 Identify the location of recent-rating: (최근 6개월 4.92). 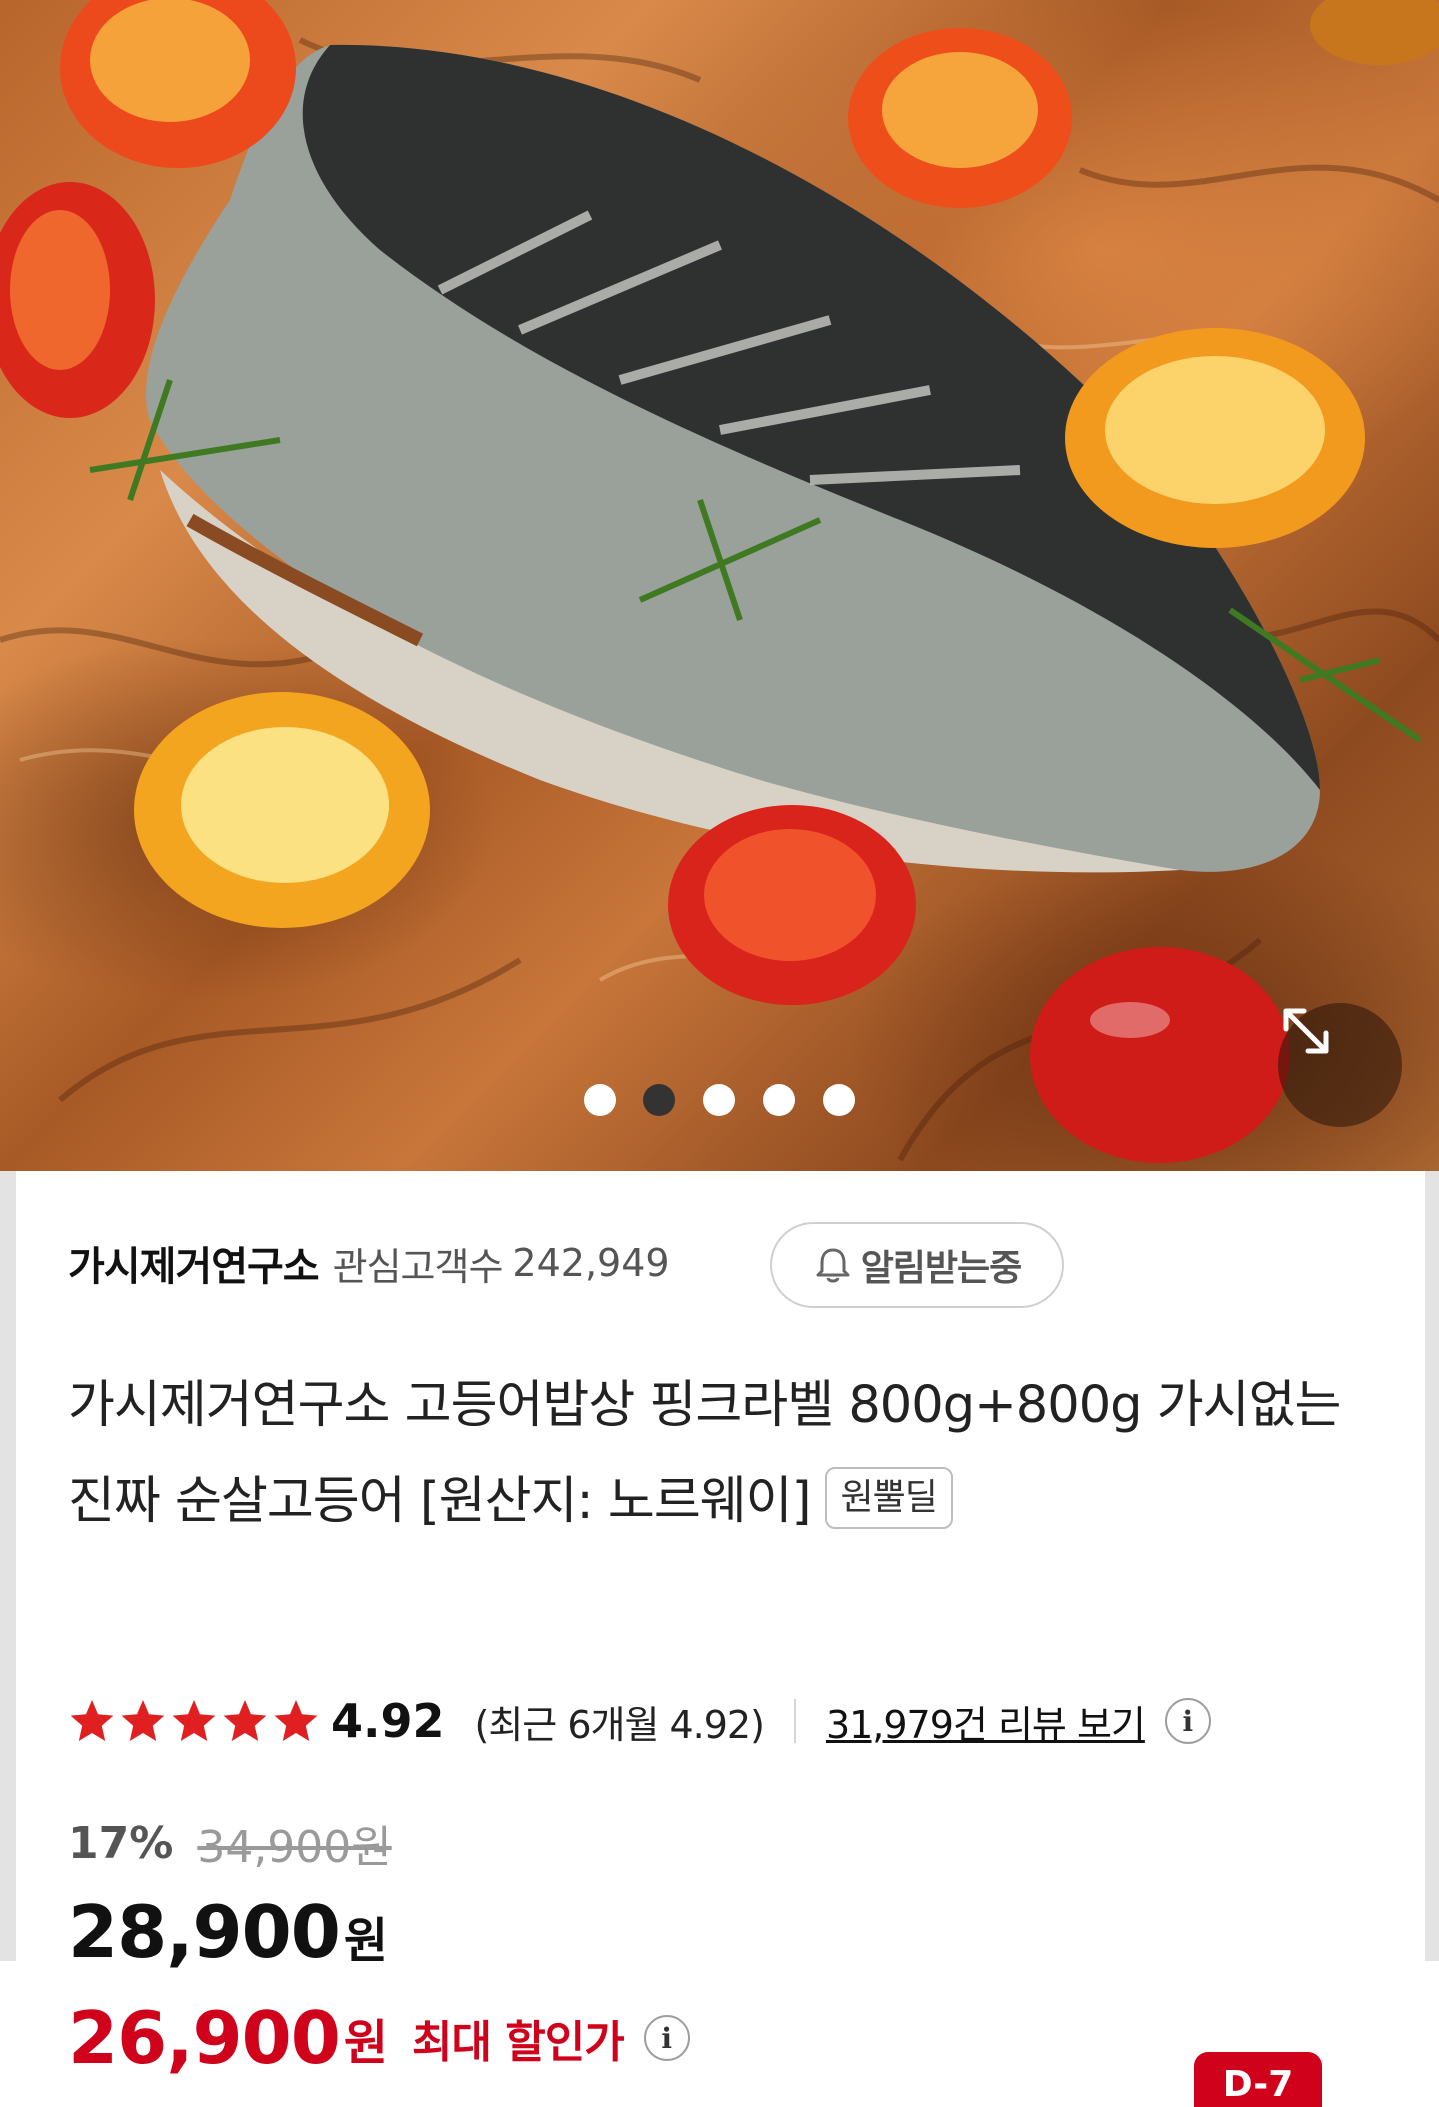
(619, 1724).